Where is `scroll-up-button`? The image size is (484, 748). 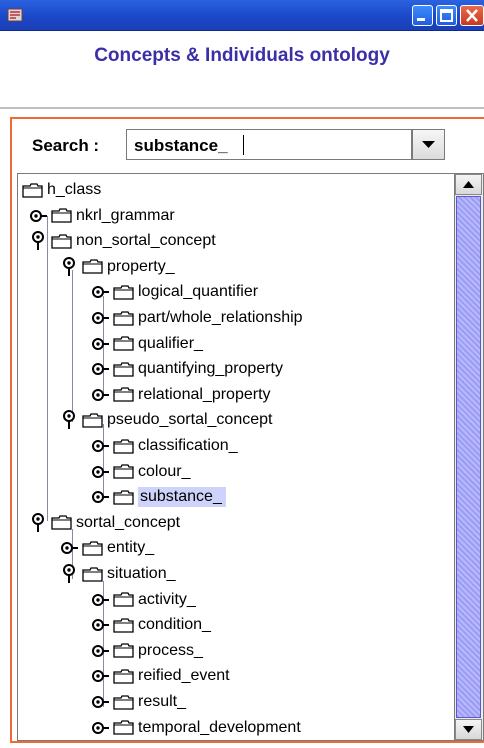 scroll-up-button is located at coordinates (468, 184).